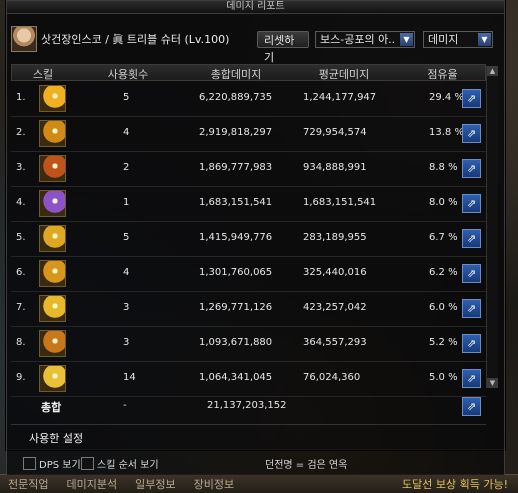  What do you see at coordinates (335, 132) in the screenshot?
I see `average-damage: 729,954,574` at bounding box center [335, 132].